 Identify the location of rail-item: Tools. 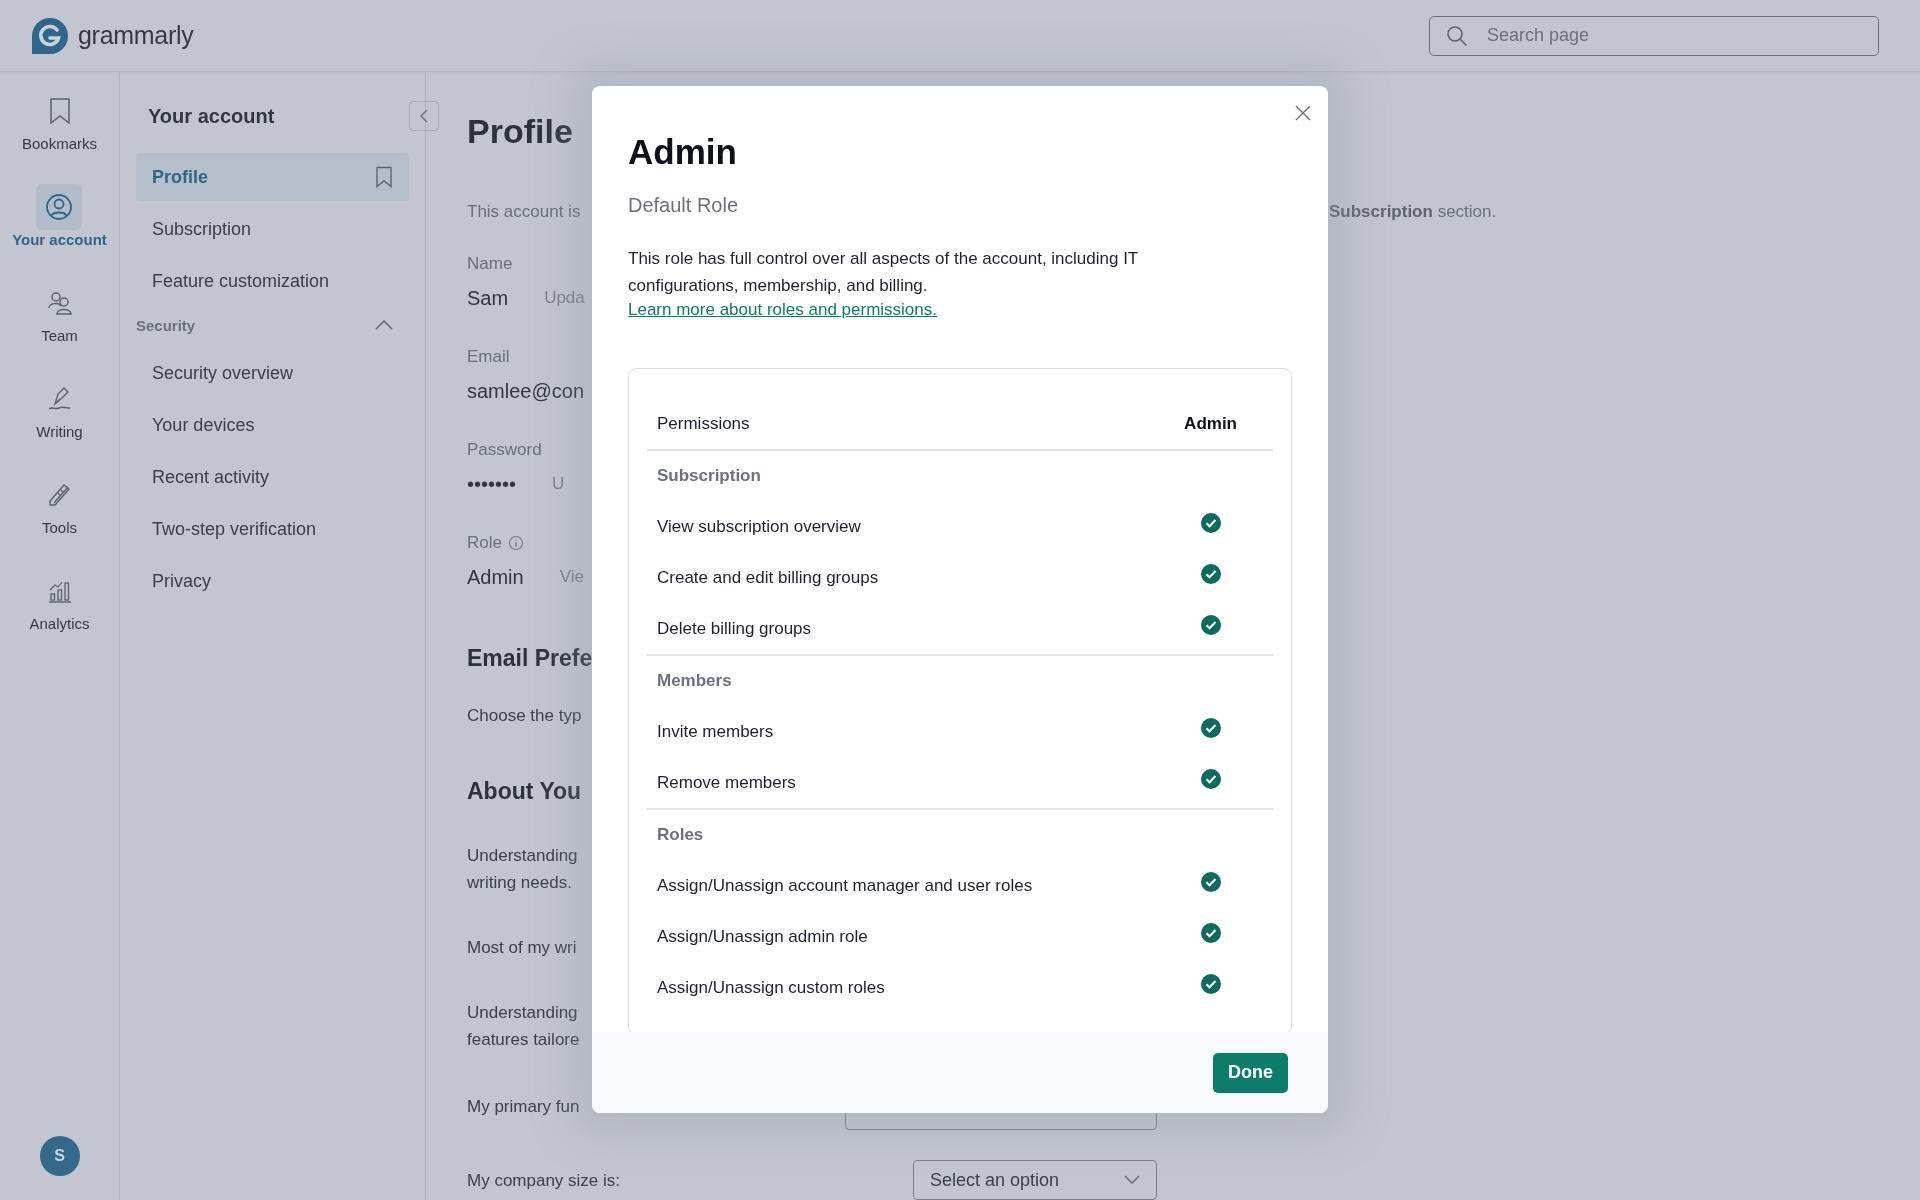
(59, 520).